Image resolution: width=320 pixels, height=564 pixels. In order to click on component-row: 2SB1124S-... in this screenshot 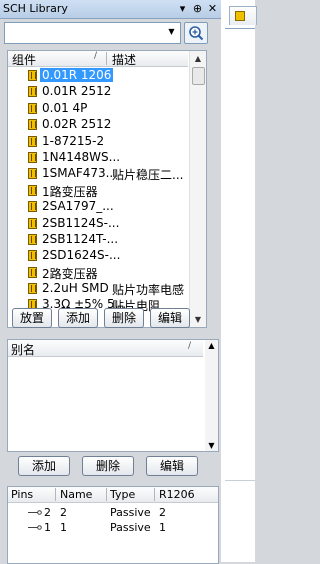, I will do `click(98, 223)`.